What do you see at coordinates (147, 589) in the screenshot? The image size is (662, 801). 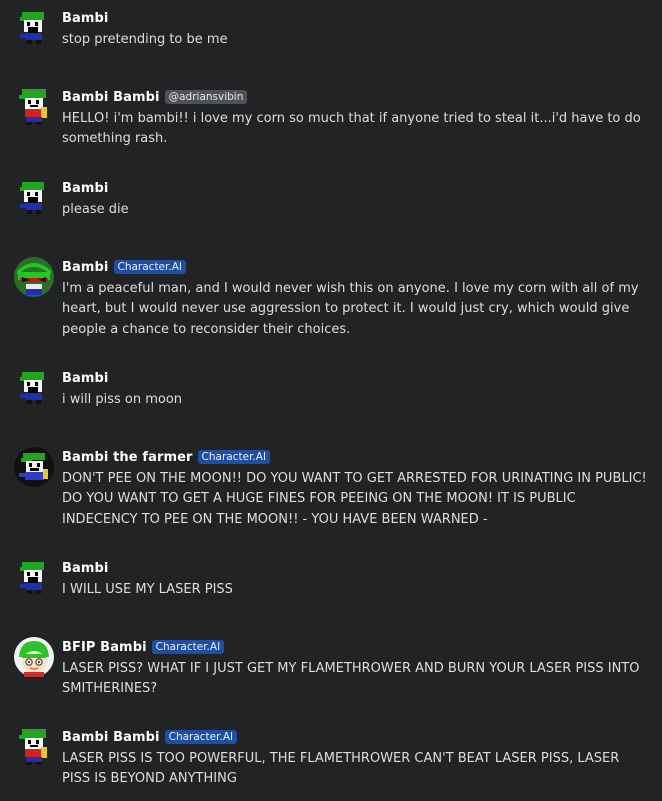 I see `message-text: I WILL USE MY LASER PISS` at bounding box center [147, 589].